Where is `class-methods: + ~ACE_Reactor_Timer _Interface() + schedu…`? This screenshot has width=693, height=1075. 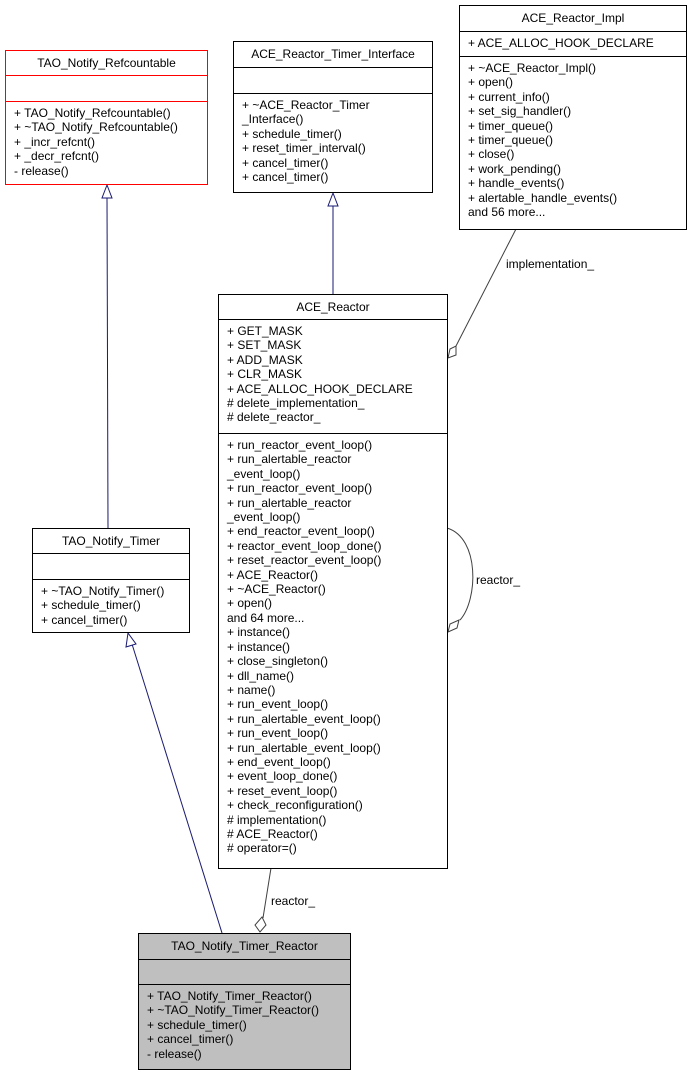 class-methods: + ~ACE_Reactor_Timer _Interface() + schedu… is located at coordinates (333, 139).